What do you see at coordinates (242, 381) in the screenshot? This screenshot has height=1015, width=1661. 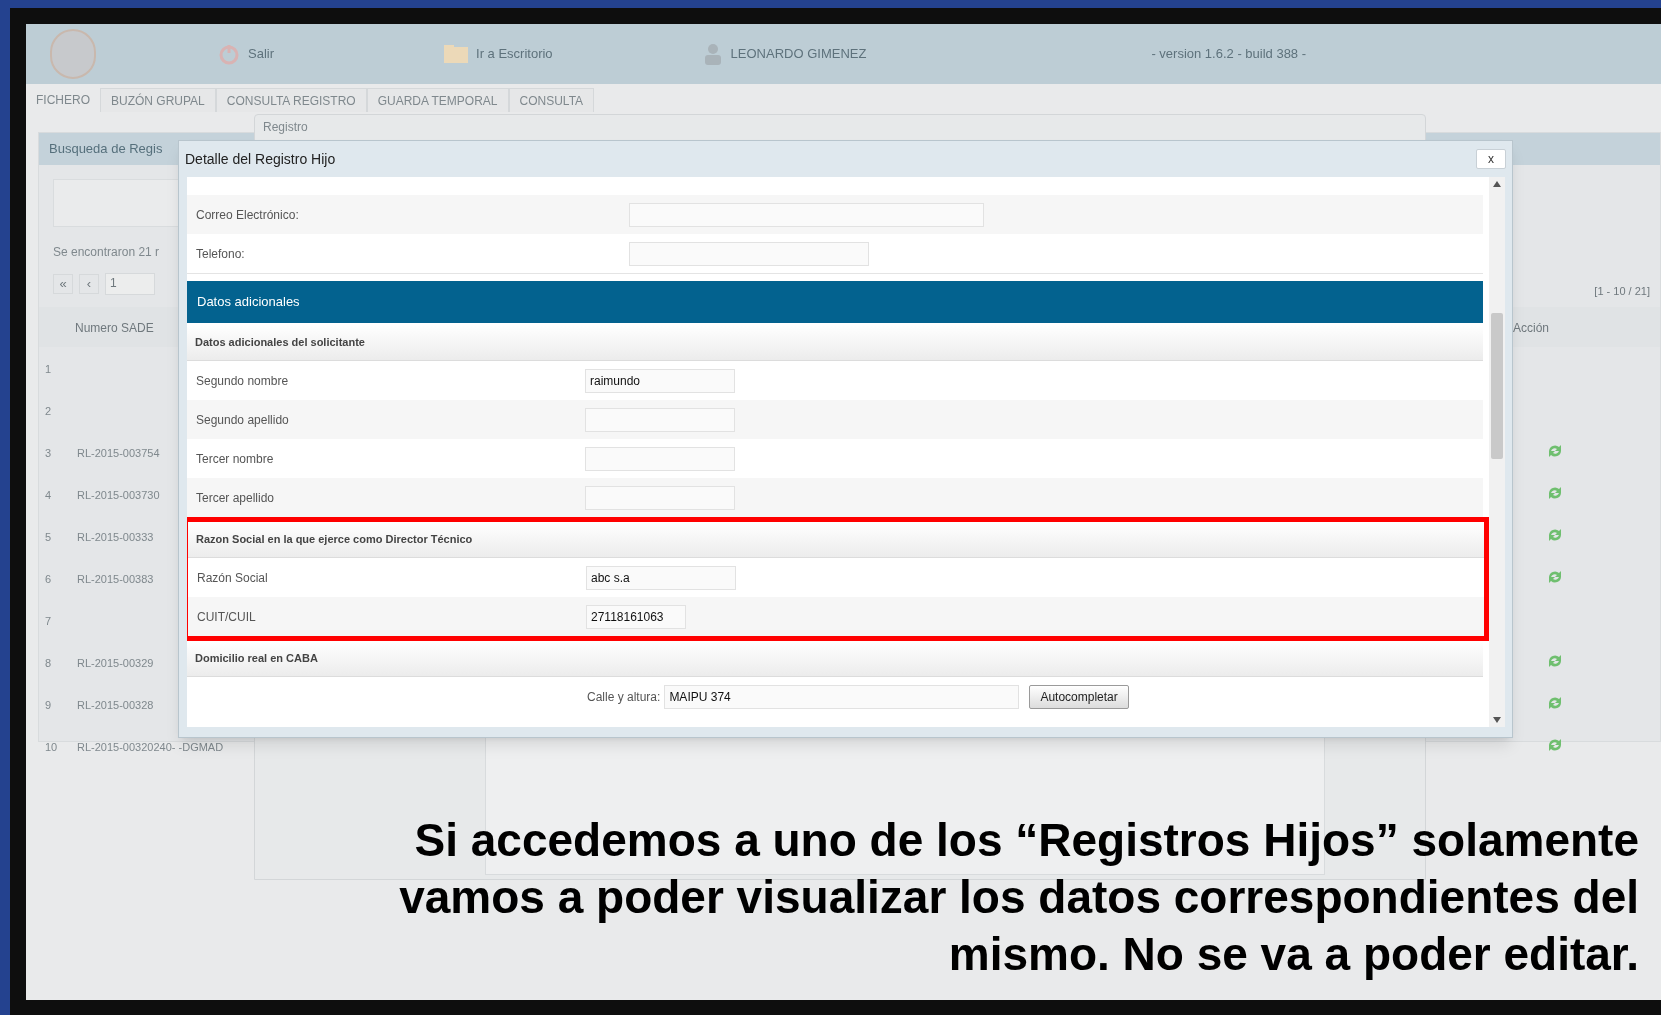 I see `field-label: Segundo nombre` at bounding box center [242, 381].